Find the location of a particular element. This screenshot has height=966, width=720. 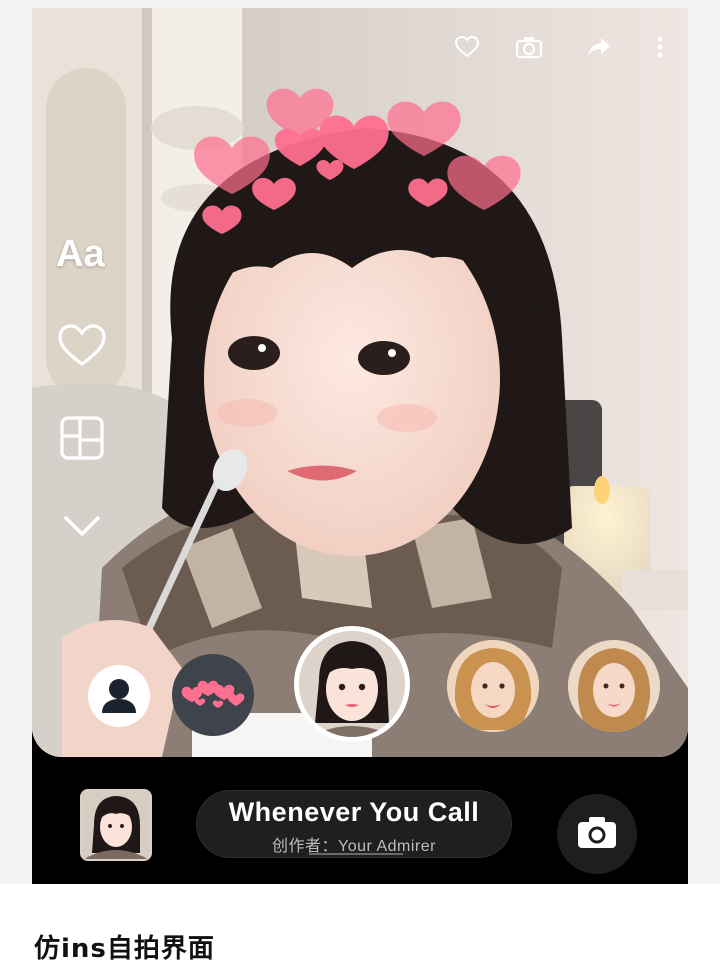

music-progress-line is located at coordinates (356, 854).